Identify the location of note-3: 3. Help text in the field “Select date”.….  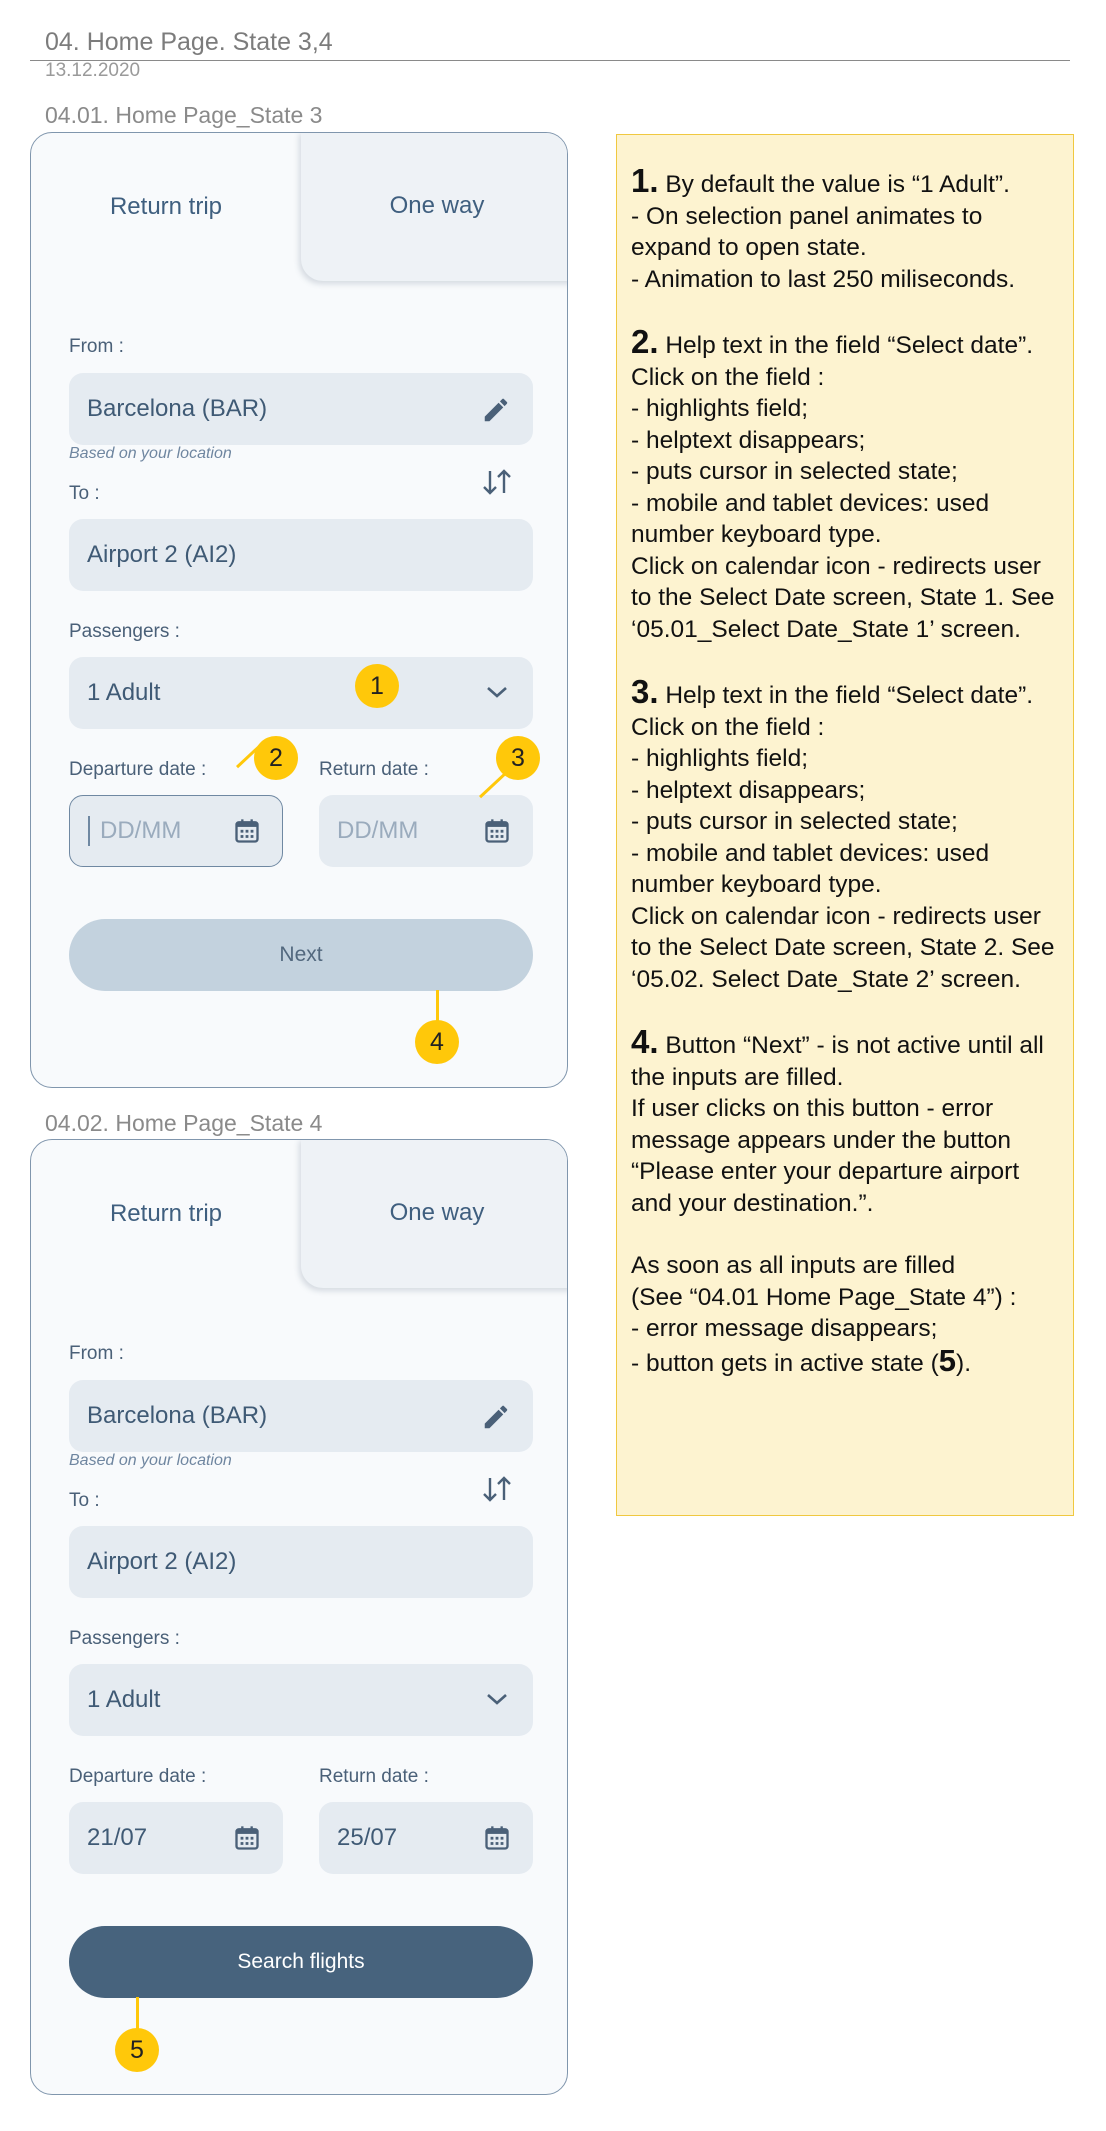
(845, 834).